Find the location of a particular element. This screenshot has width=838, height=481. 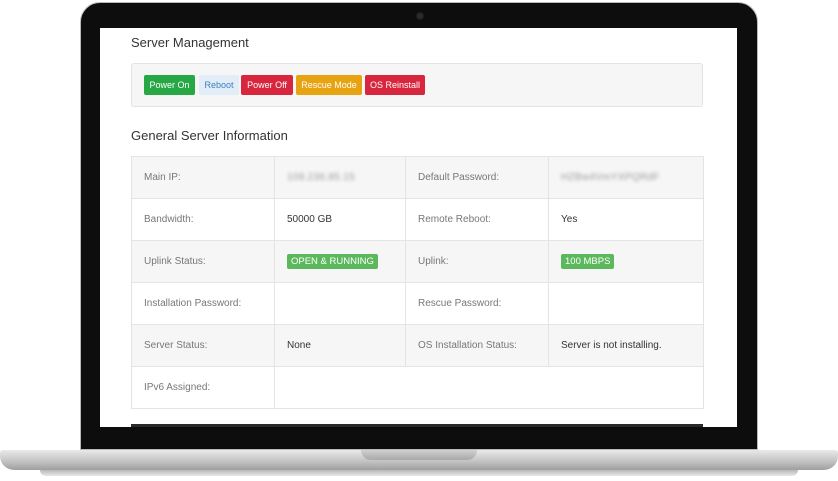

remote-reboot-value: Yes is located at coordinates (626, 219).